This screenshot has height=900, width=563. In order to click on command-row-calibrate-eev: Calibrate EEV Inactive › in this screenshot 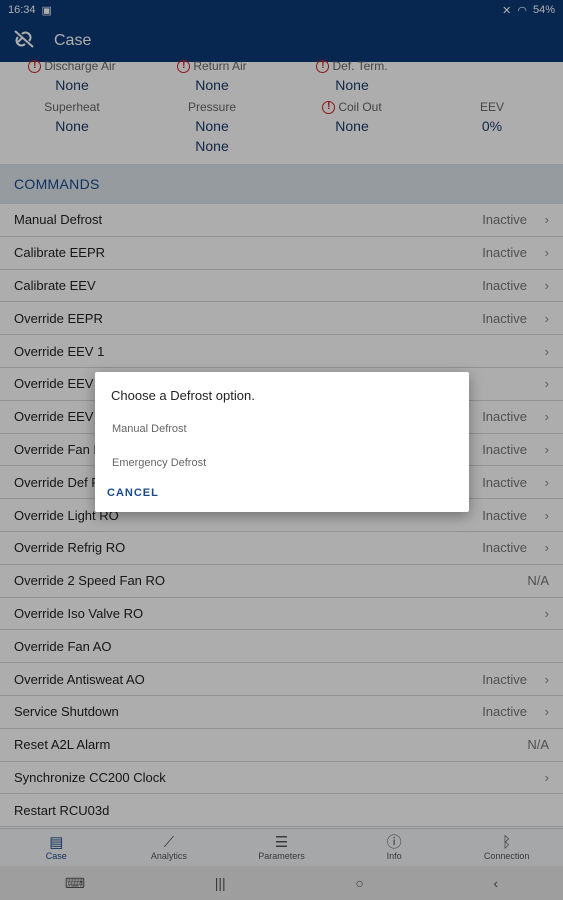, I will do `click(281, 286)`.